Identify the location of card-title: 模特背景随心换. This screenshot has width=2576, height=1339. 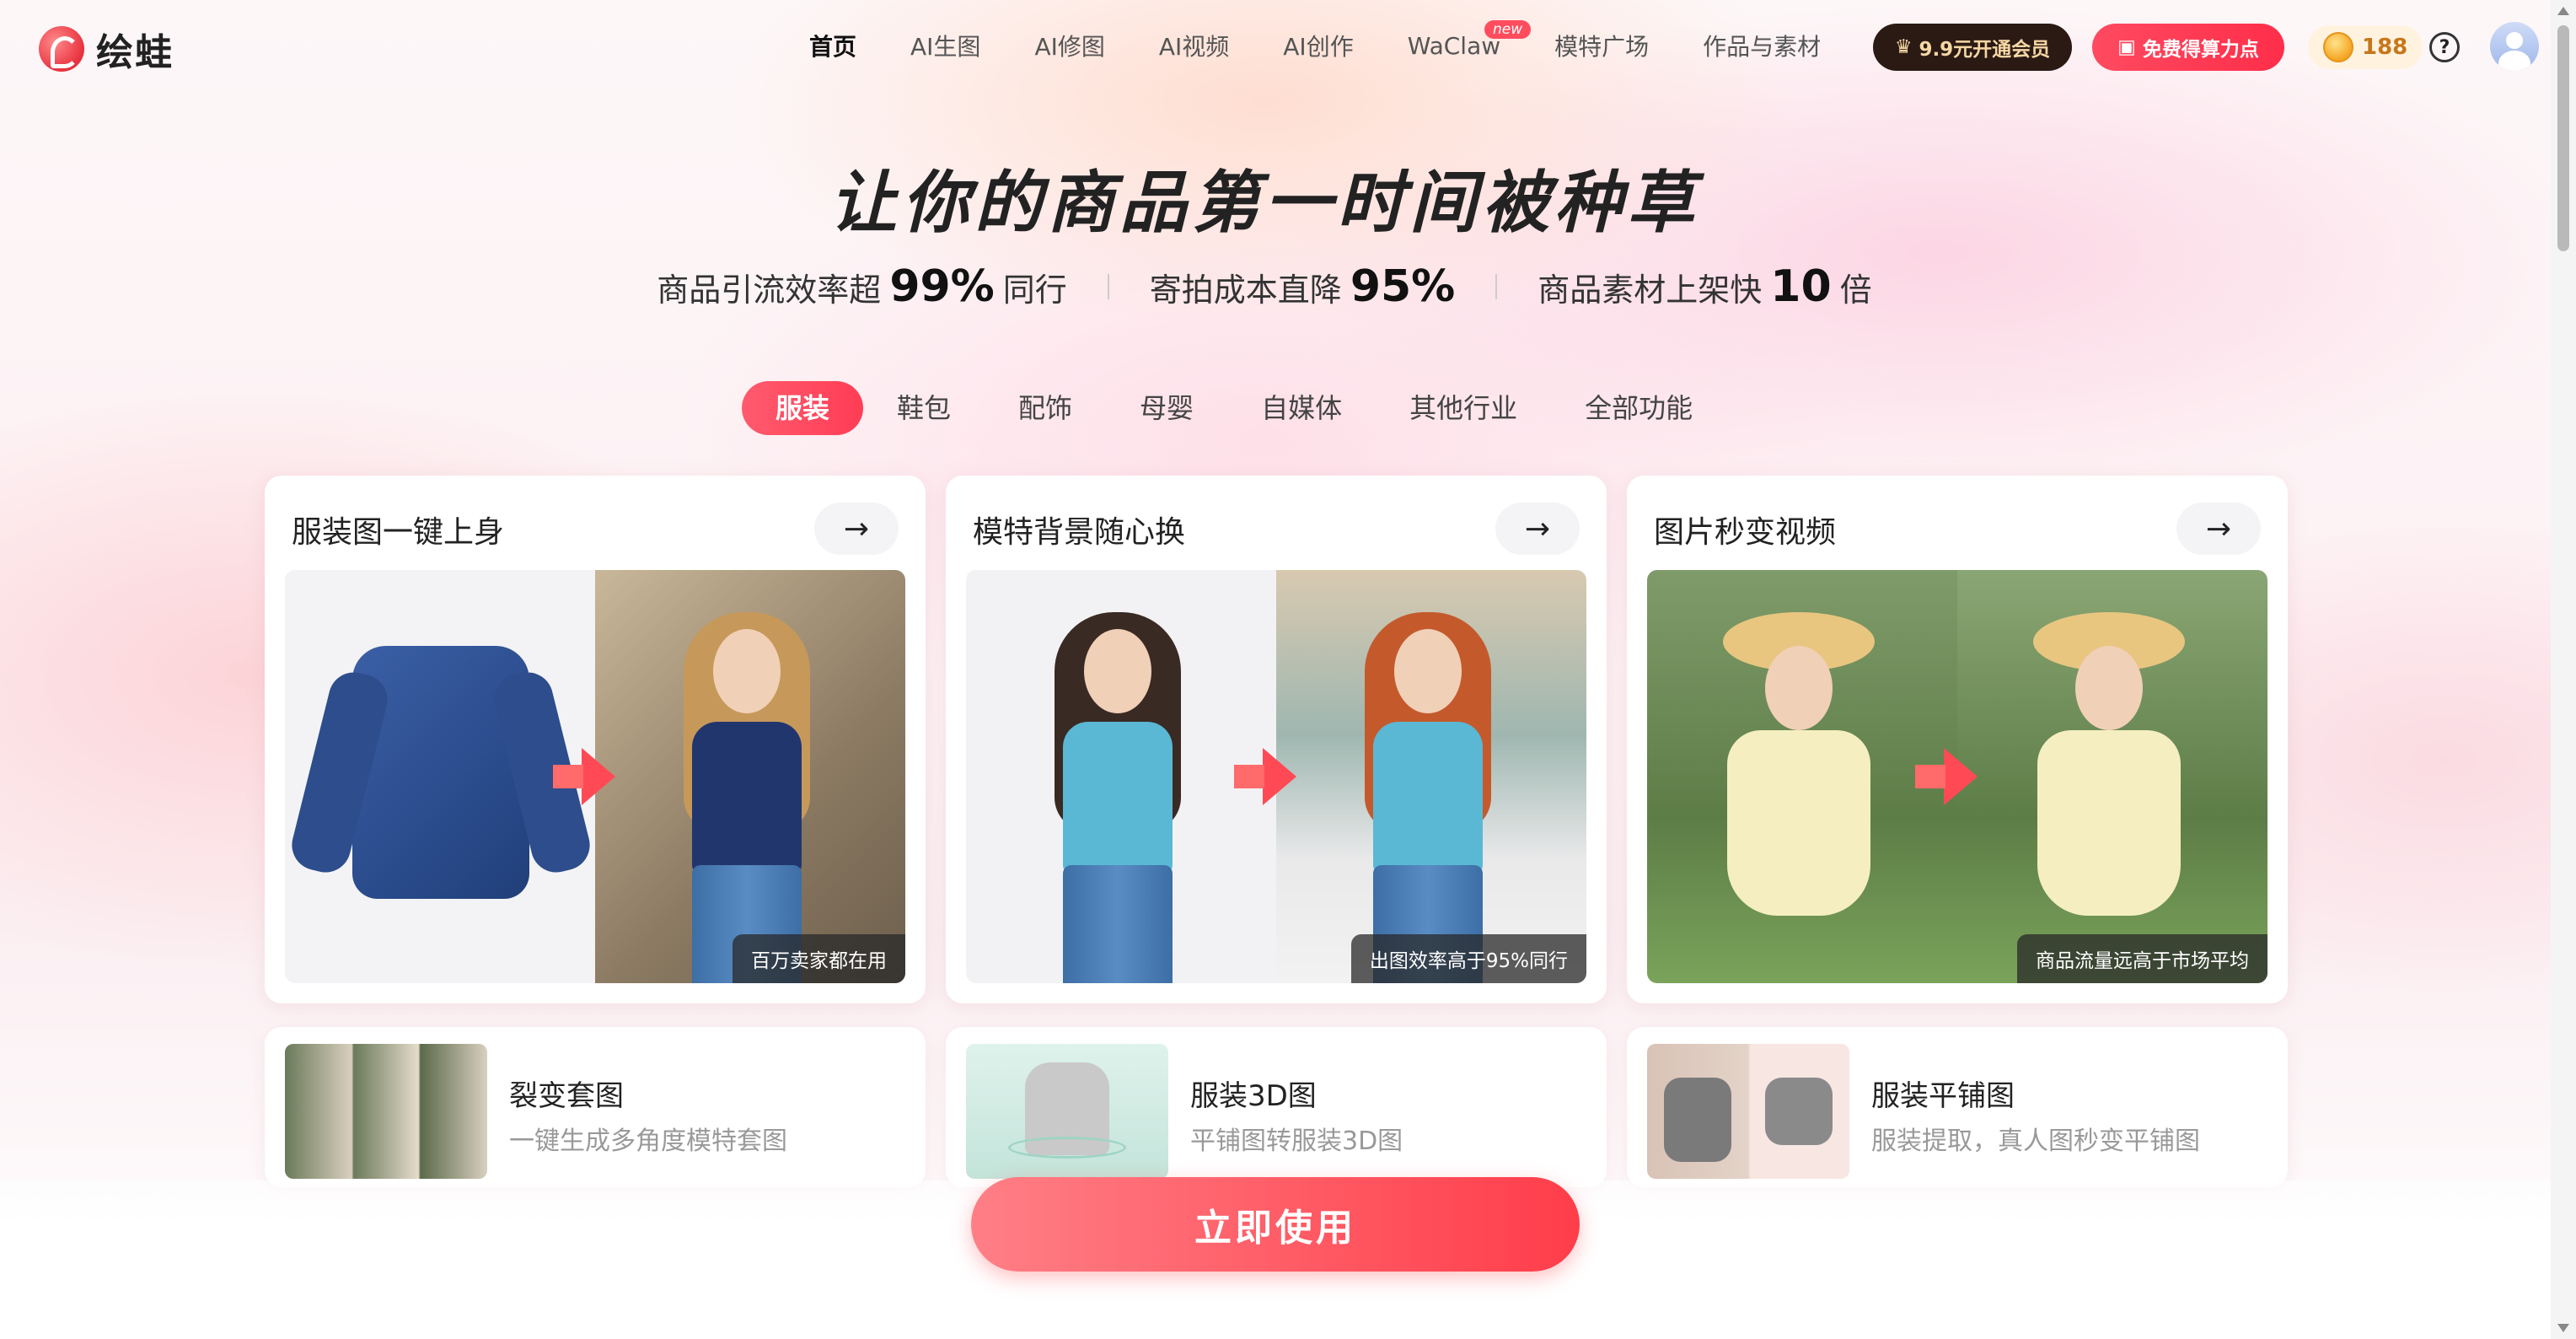
(1079, 532).